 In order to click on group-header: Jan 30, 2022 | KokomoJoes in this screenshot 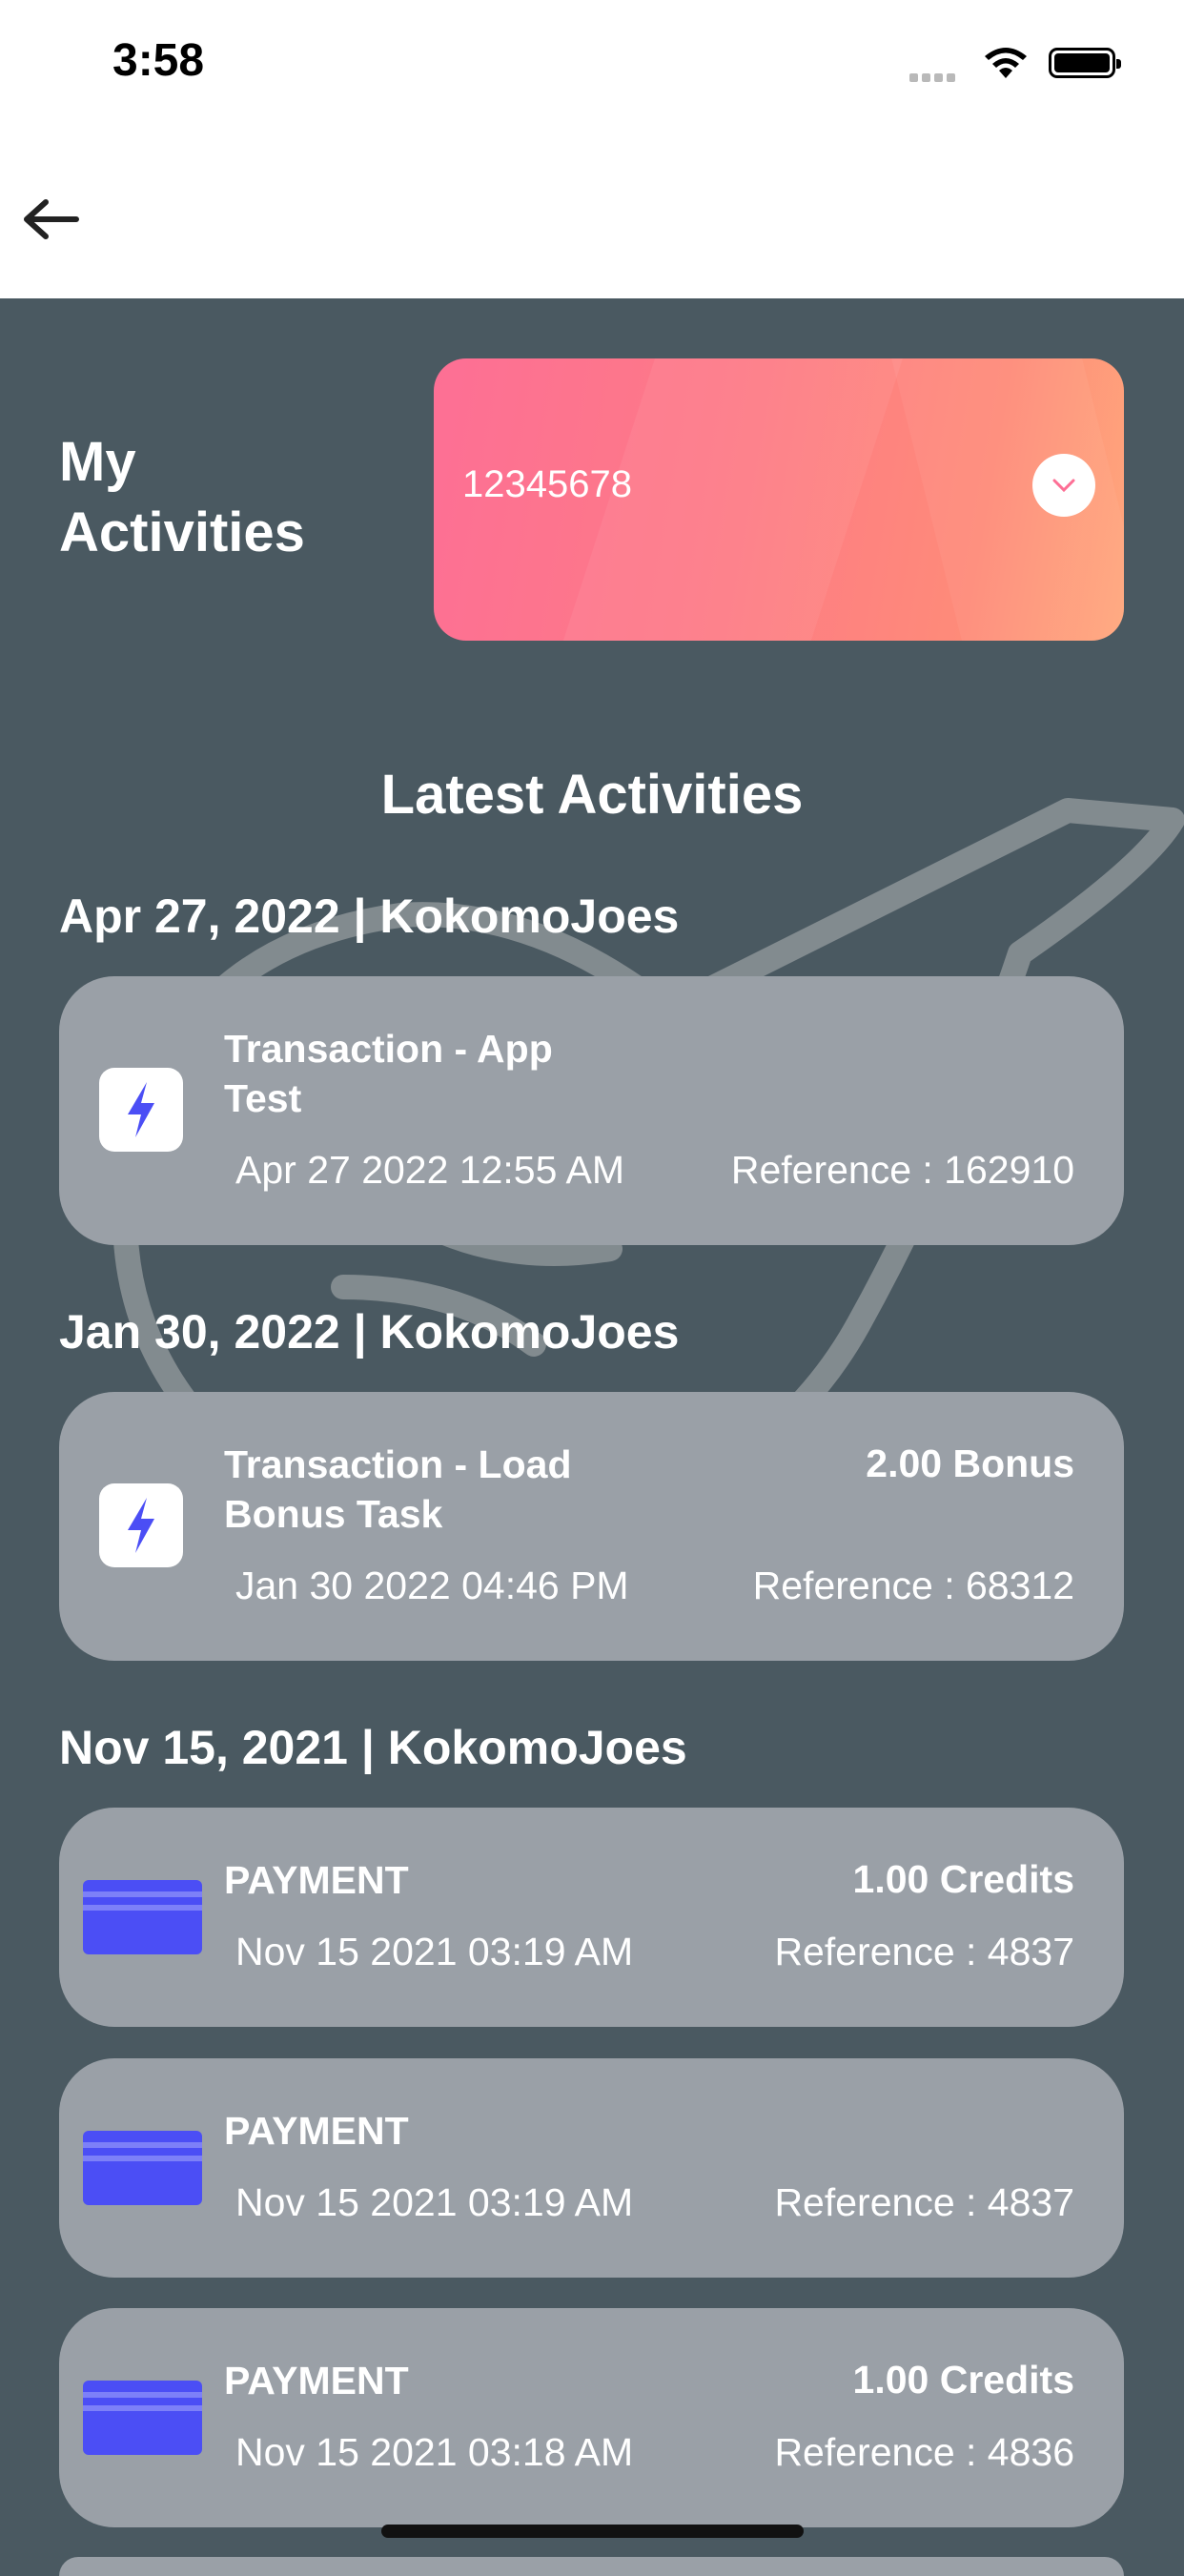, I will do `click(369, 1332)`.